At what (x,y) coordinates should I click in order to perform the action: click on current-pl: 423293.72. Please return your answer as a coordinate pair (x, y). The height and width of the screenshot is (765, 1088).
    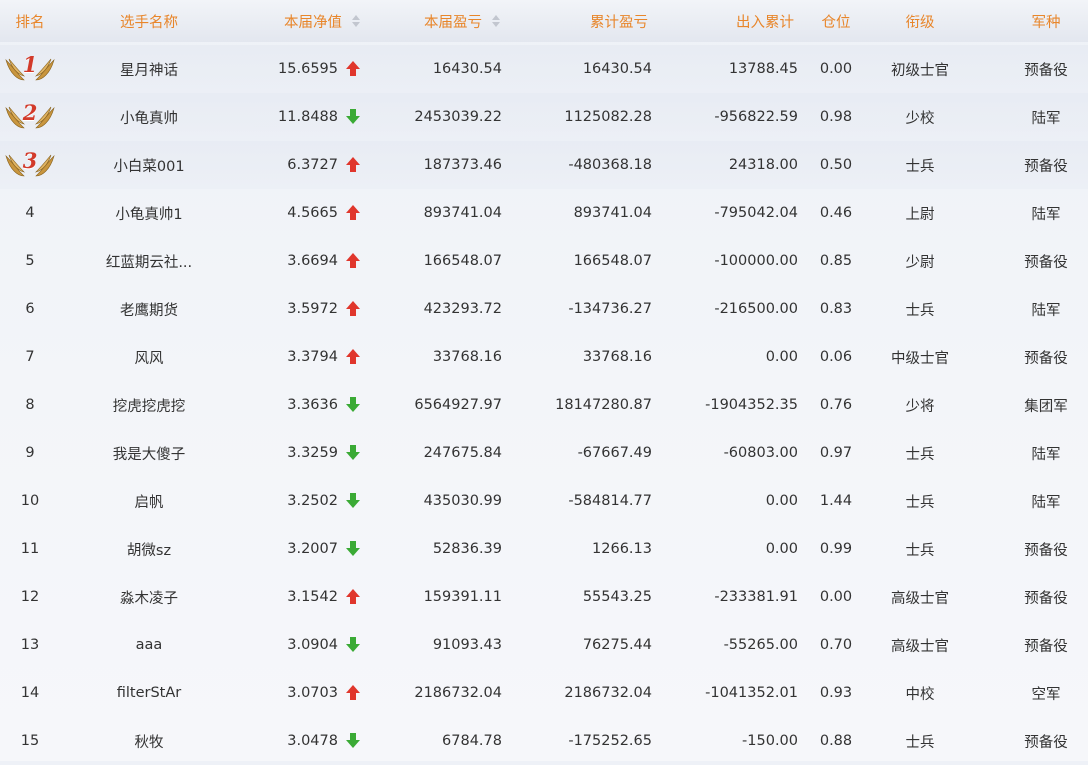
    Looking at the image, I should click on (462, 309).